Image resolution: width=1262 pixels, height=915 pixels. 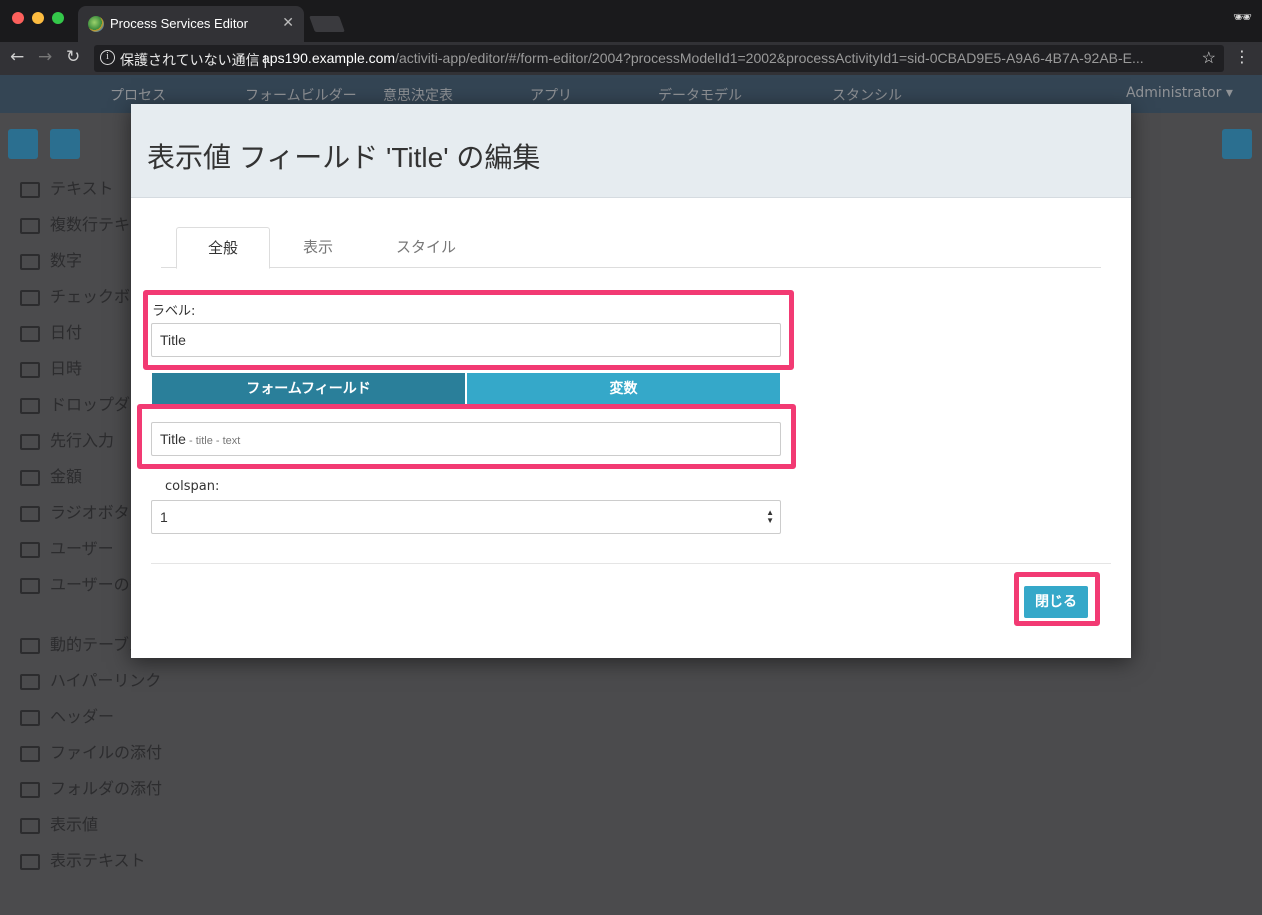 What do you see at coordinates (17, 57) in the screenshot?
I see `back-icon: ←` at bounding box center [17, 57].